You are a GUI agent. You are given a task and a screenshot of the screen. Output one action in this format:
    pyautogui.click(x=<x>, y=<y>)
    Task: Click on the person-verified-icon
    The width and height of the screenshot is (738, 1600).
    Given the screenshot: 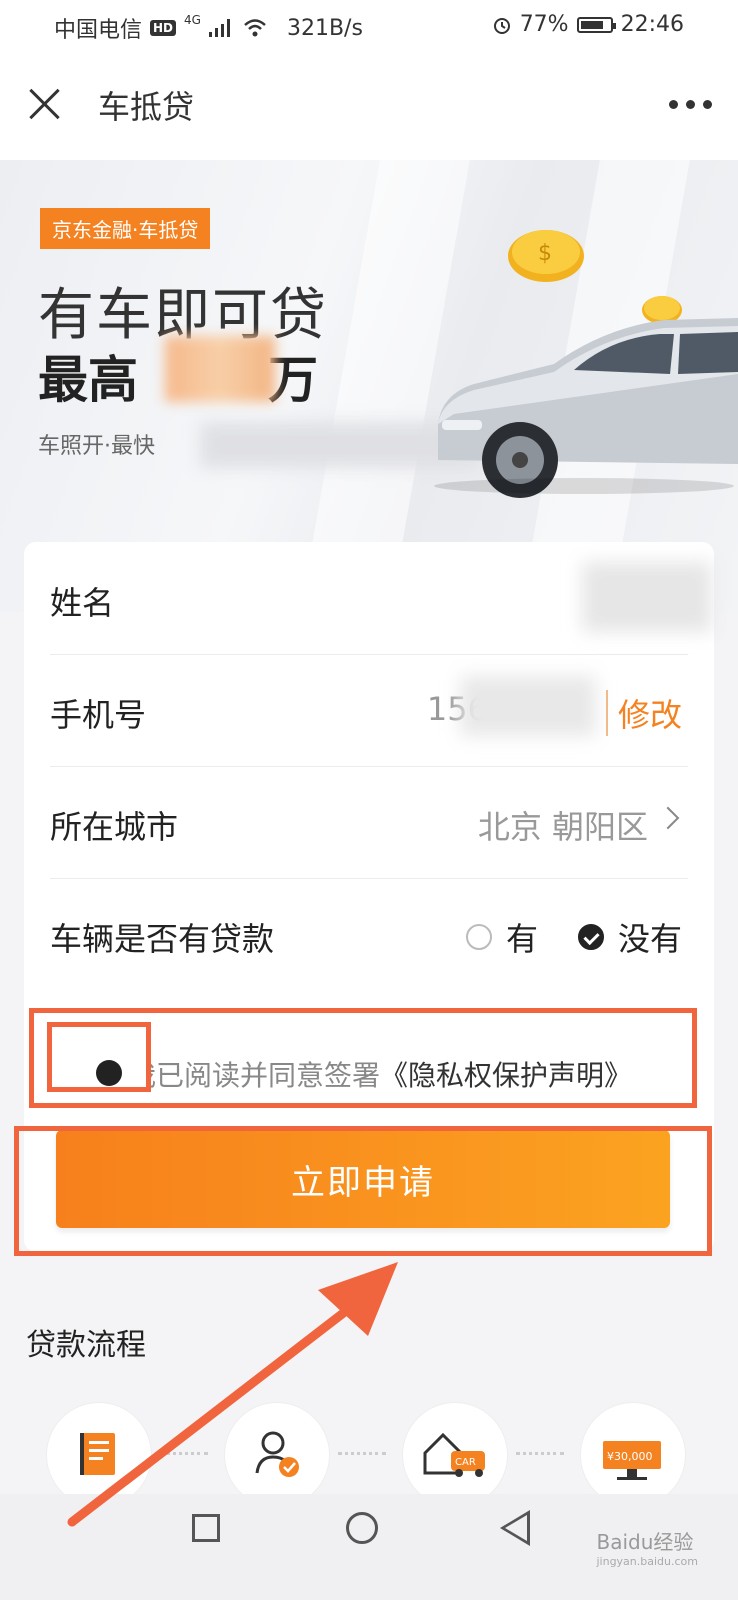 What is the action you would take?
    pyautogui.click(x=277, y=1454)
    